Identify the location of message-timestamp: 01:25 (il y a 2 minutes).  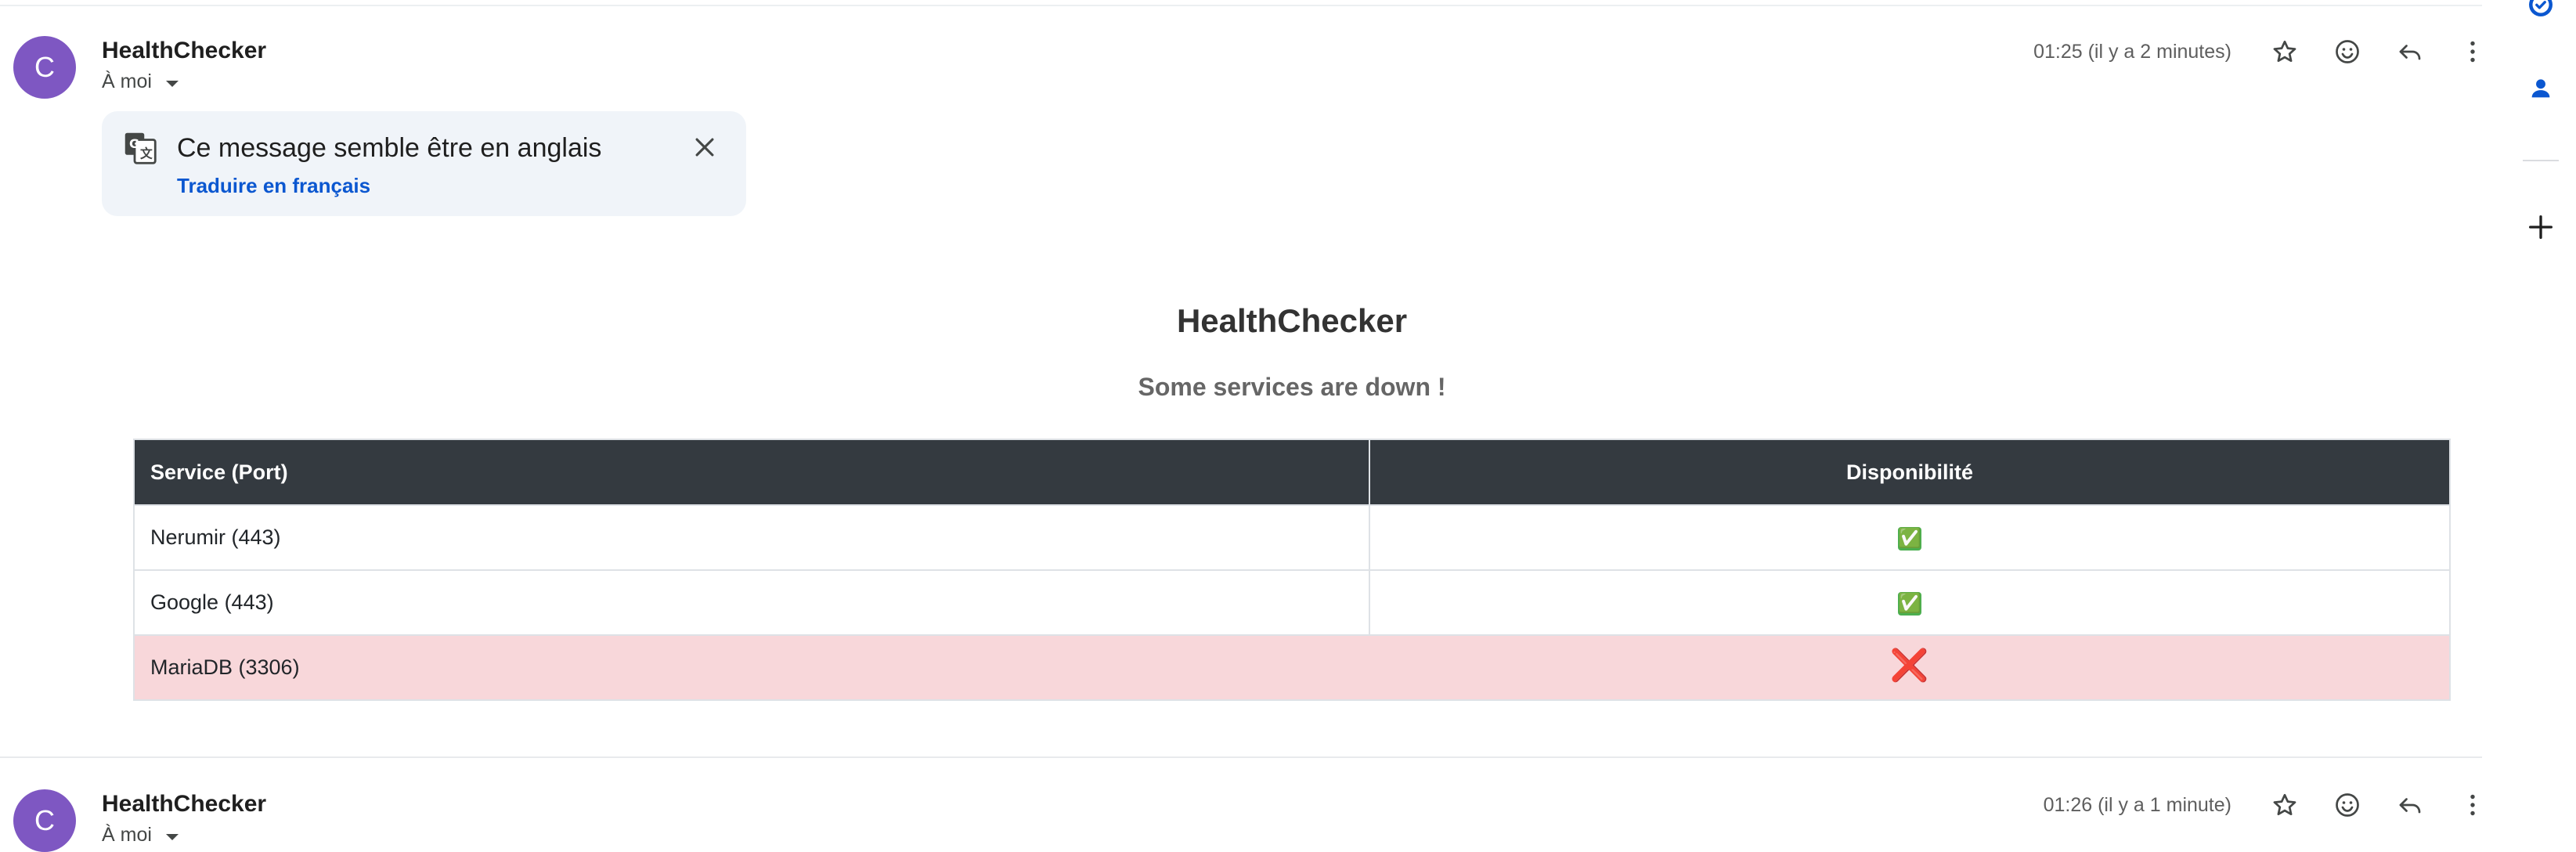
(2132, 52).